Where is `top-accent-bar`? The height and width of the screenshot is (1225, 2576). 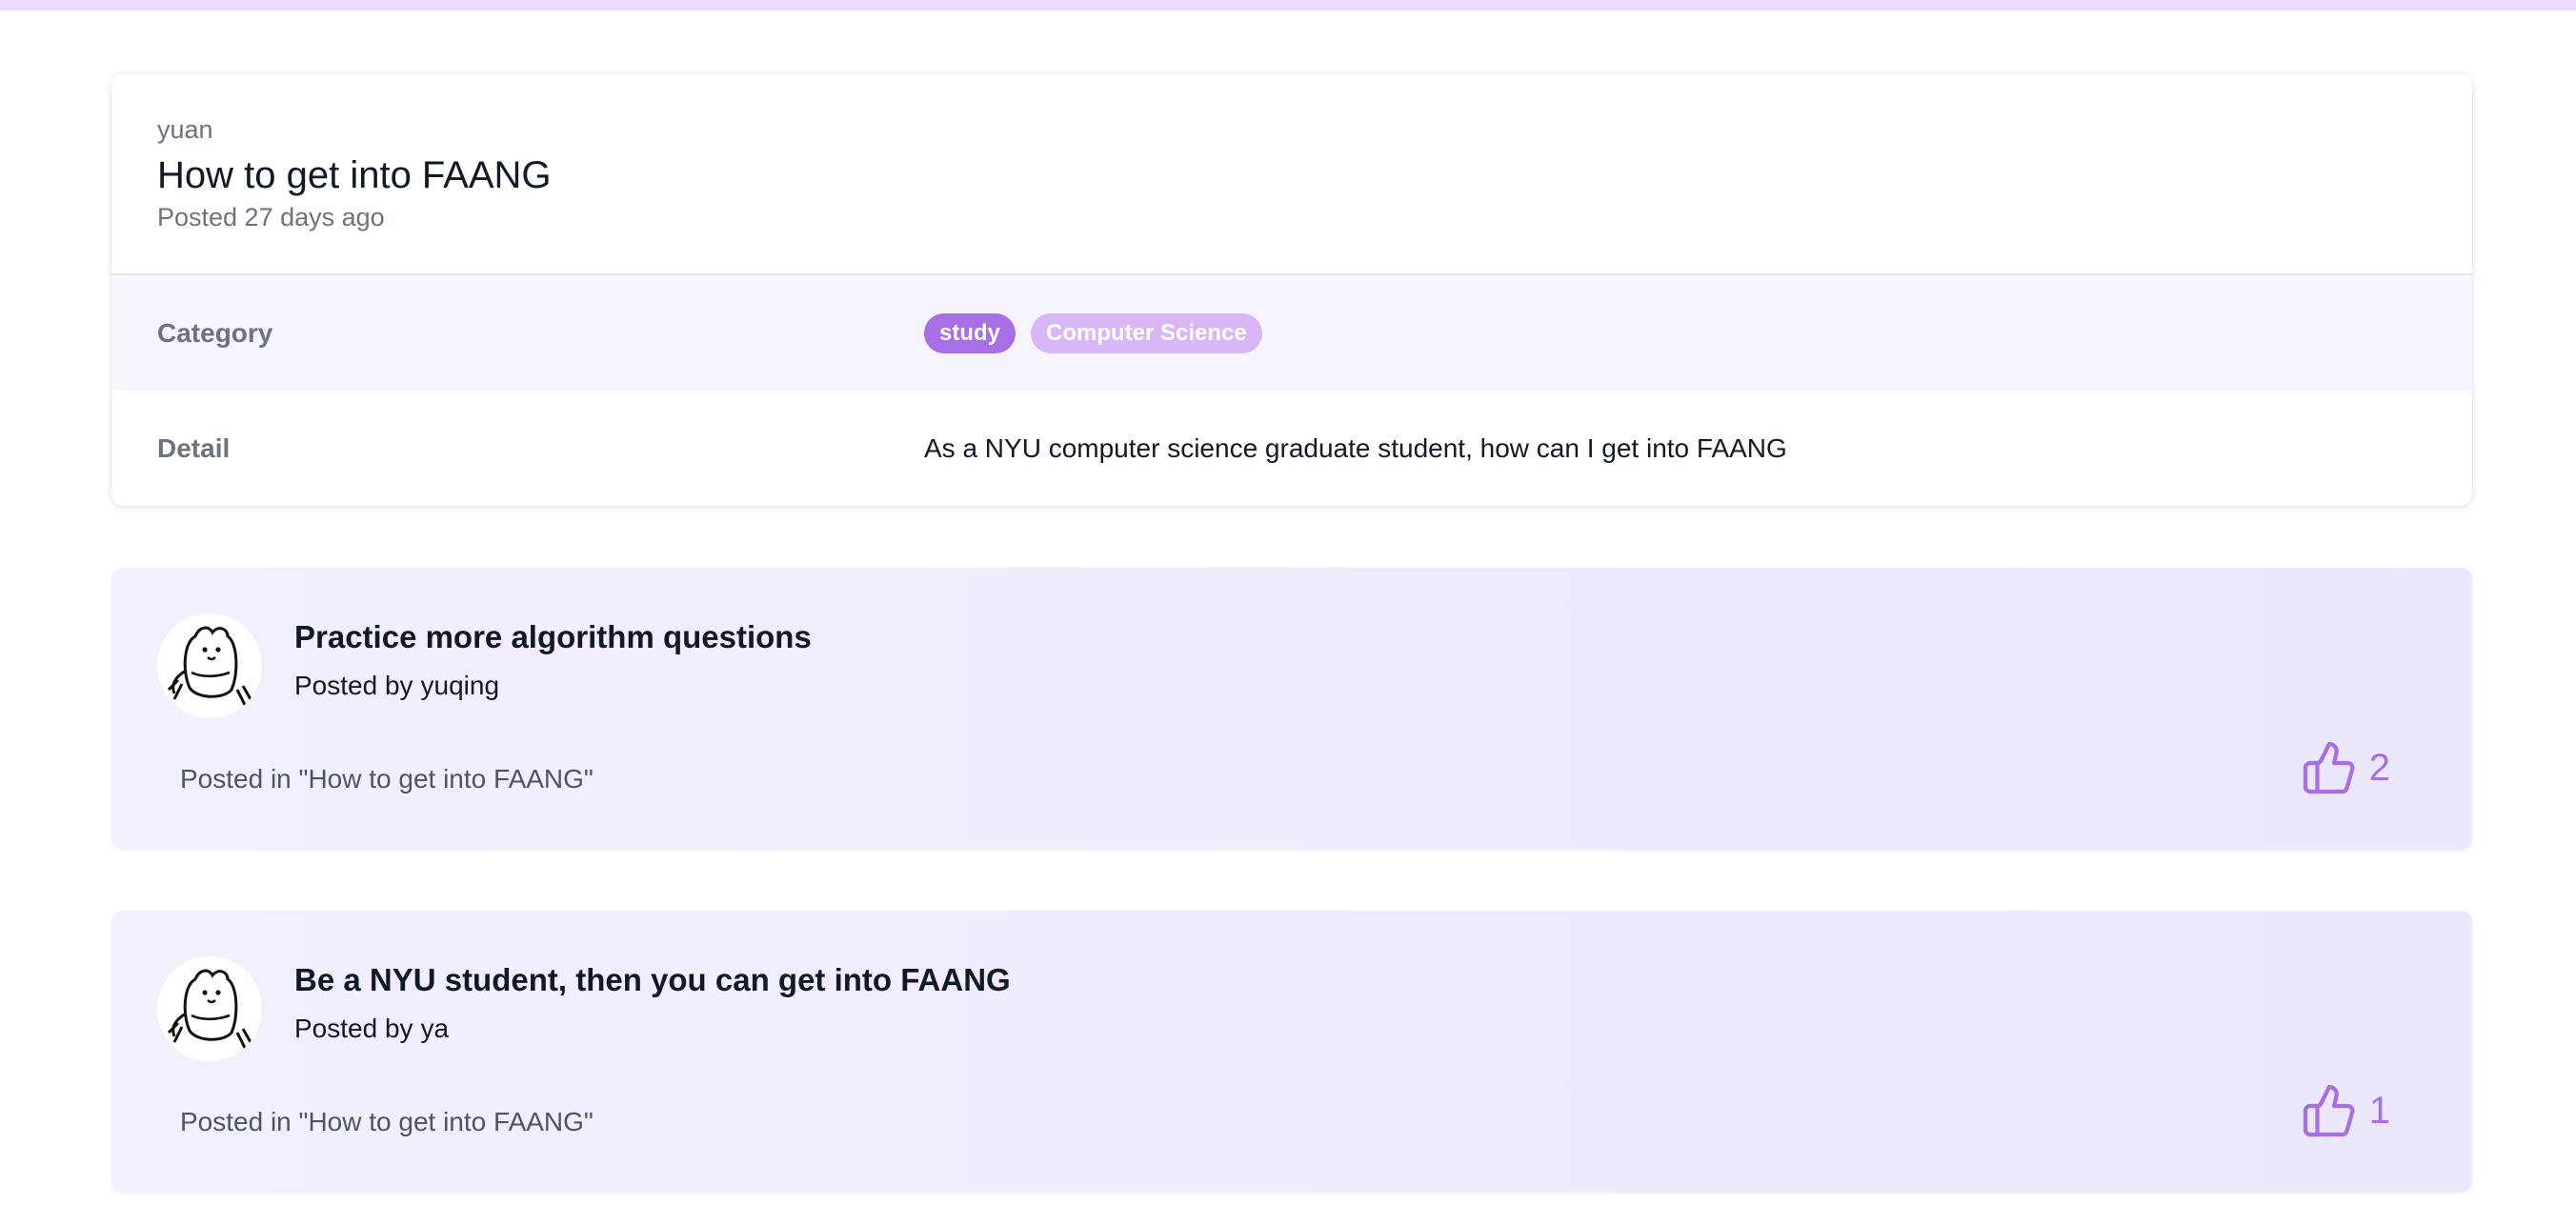 top-accent-bar is located at coordinates (1288, 5).